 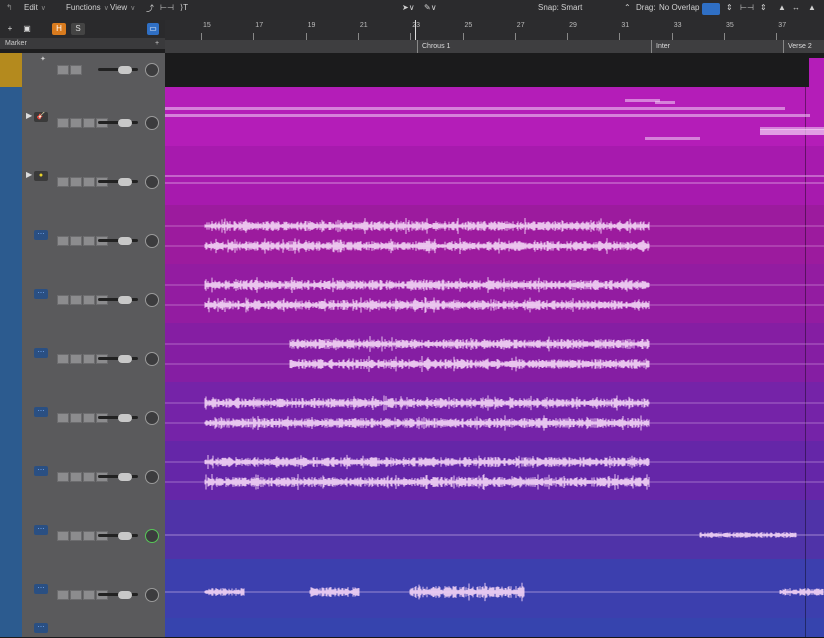 I want to click on track-header: ▶ 🎸, so click(x=82, y=117).